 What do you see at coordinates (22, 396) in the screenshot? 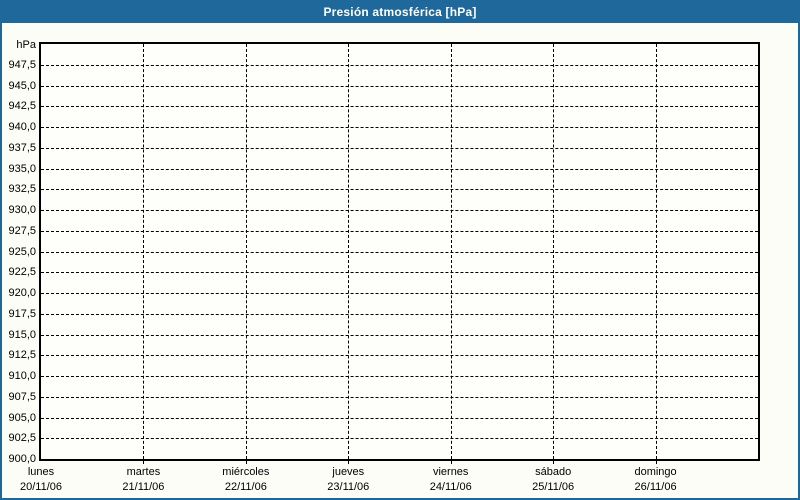
I see `y-tick-label: 907,5` at bounding box center [22, 396].